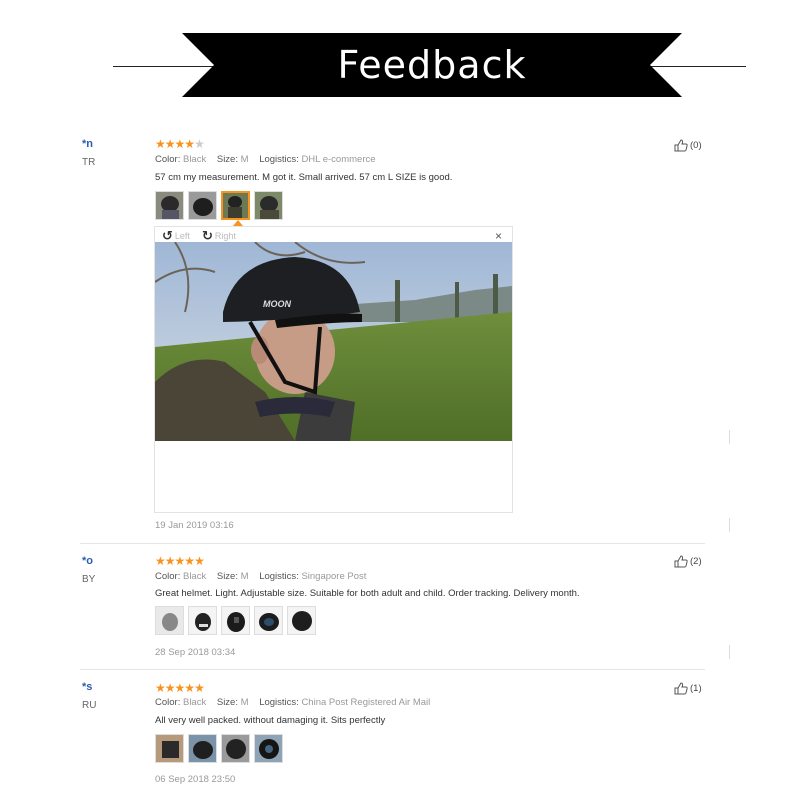 The image size is (800, 800). I want to click on helpful-count: (1), so click(696, 688).